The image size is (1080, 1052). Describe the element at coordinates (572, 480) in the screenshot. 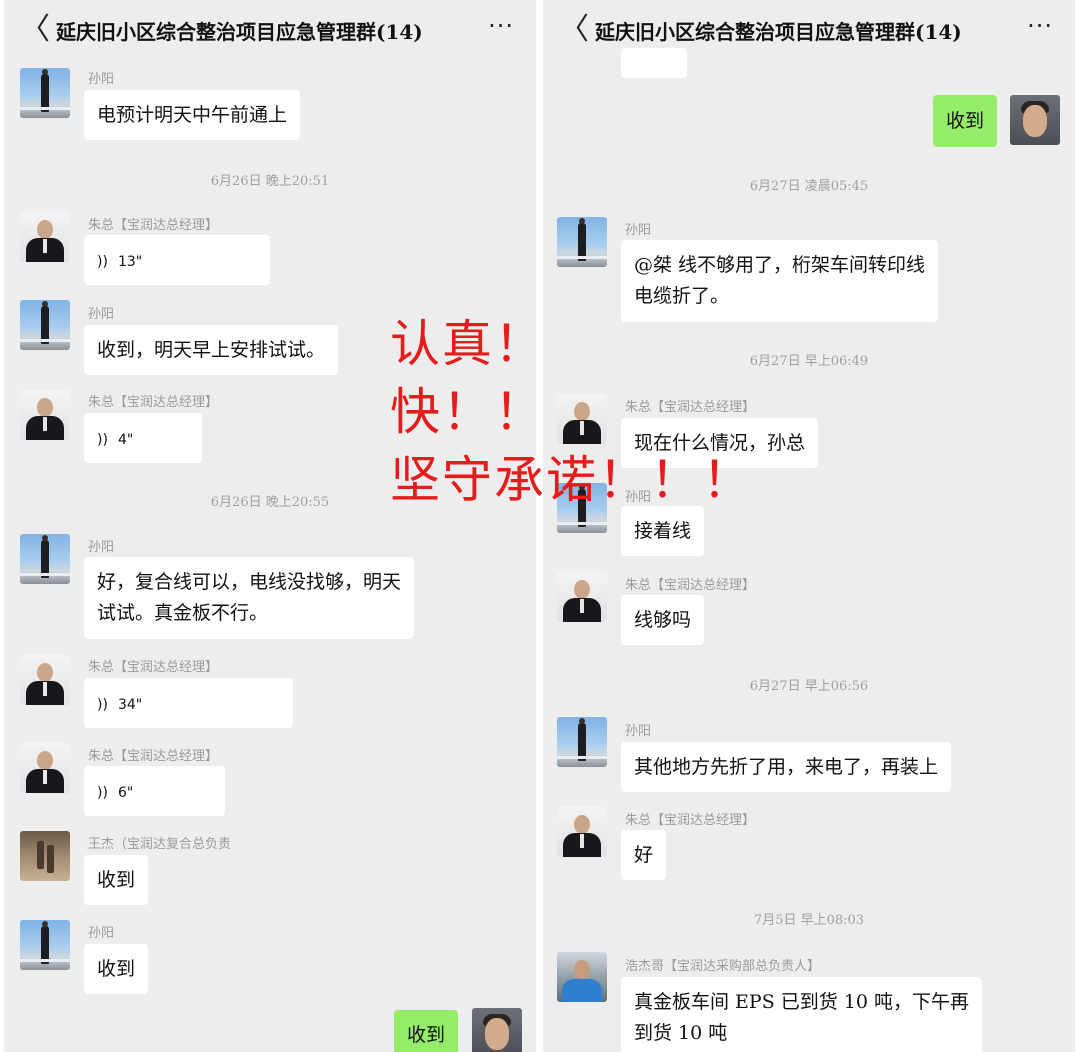

I see `overlay-line: 坚守承诺！！！` at that location.